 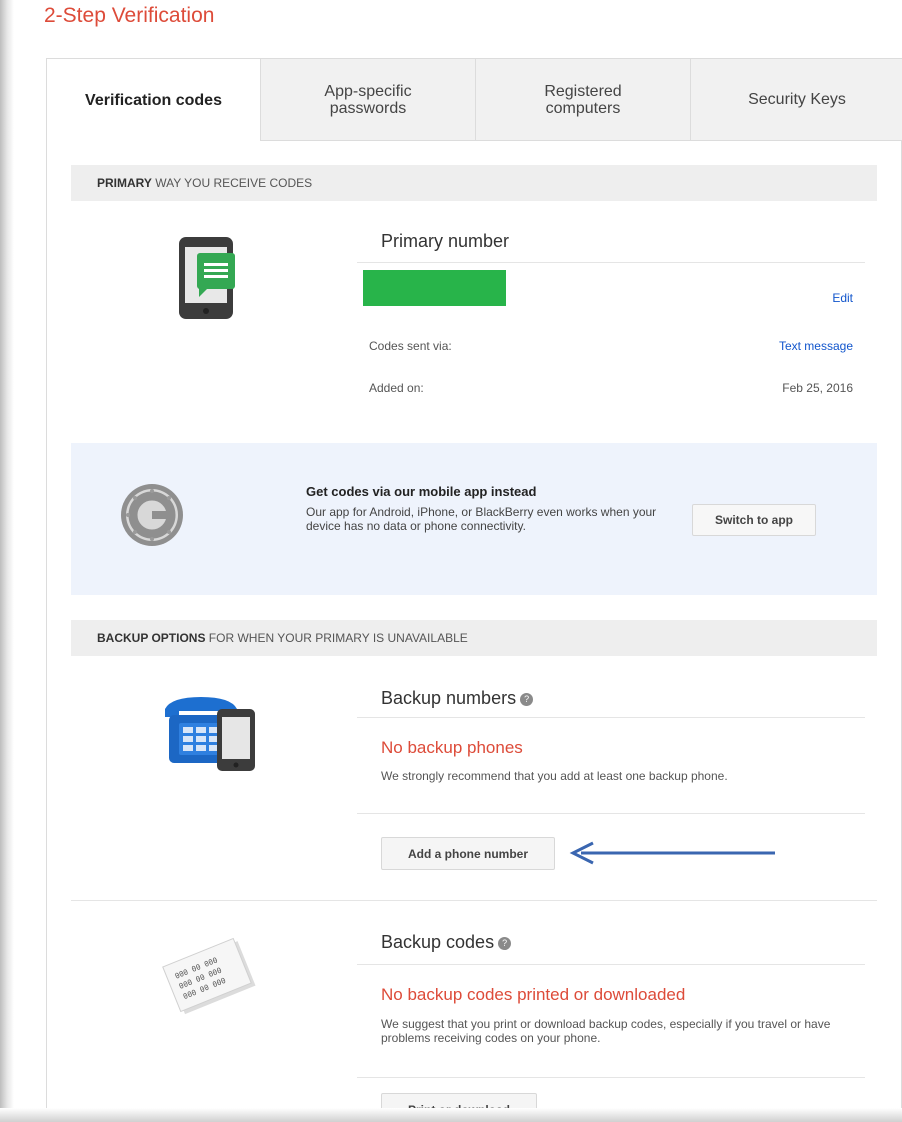 I want to click on tab-label: Registered computers, so click(x=583, y=99).